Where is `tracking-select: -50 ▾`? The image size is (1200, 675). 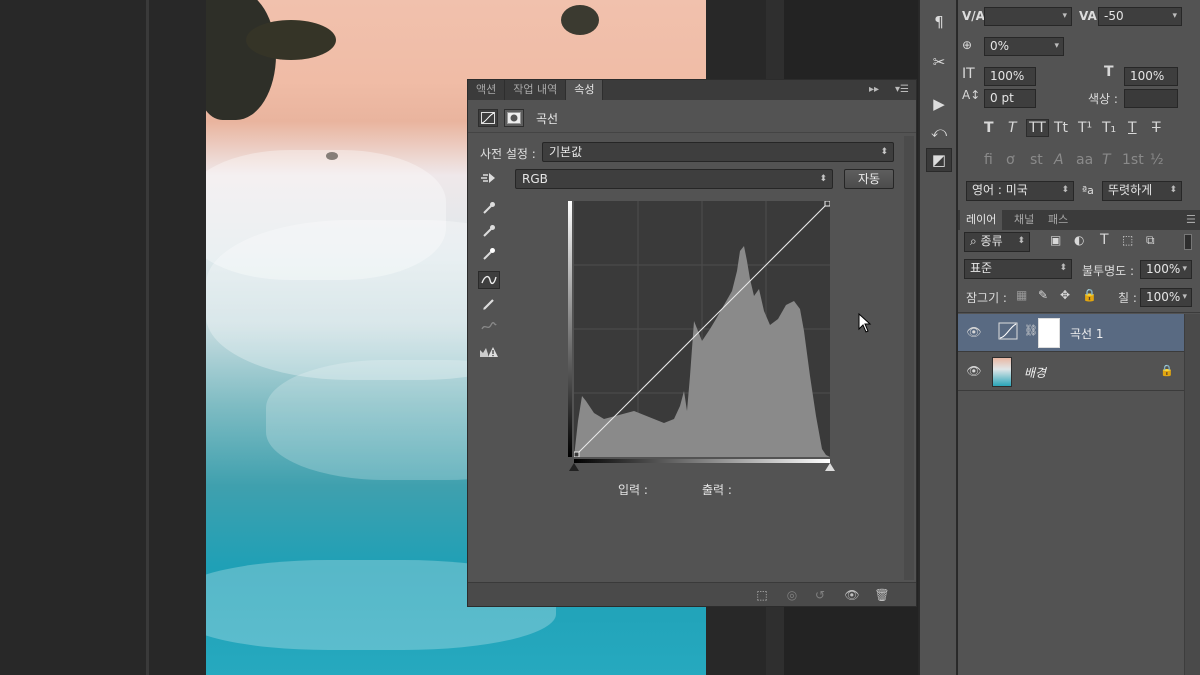
tracking-select: -50 ▾ is located at coordinates (1140, 16).